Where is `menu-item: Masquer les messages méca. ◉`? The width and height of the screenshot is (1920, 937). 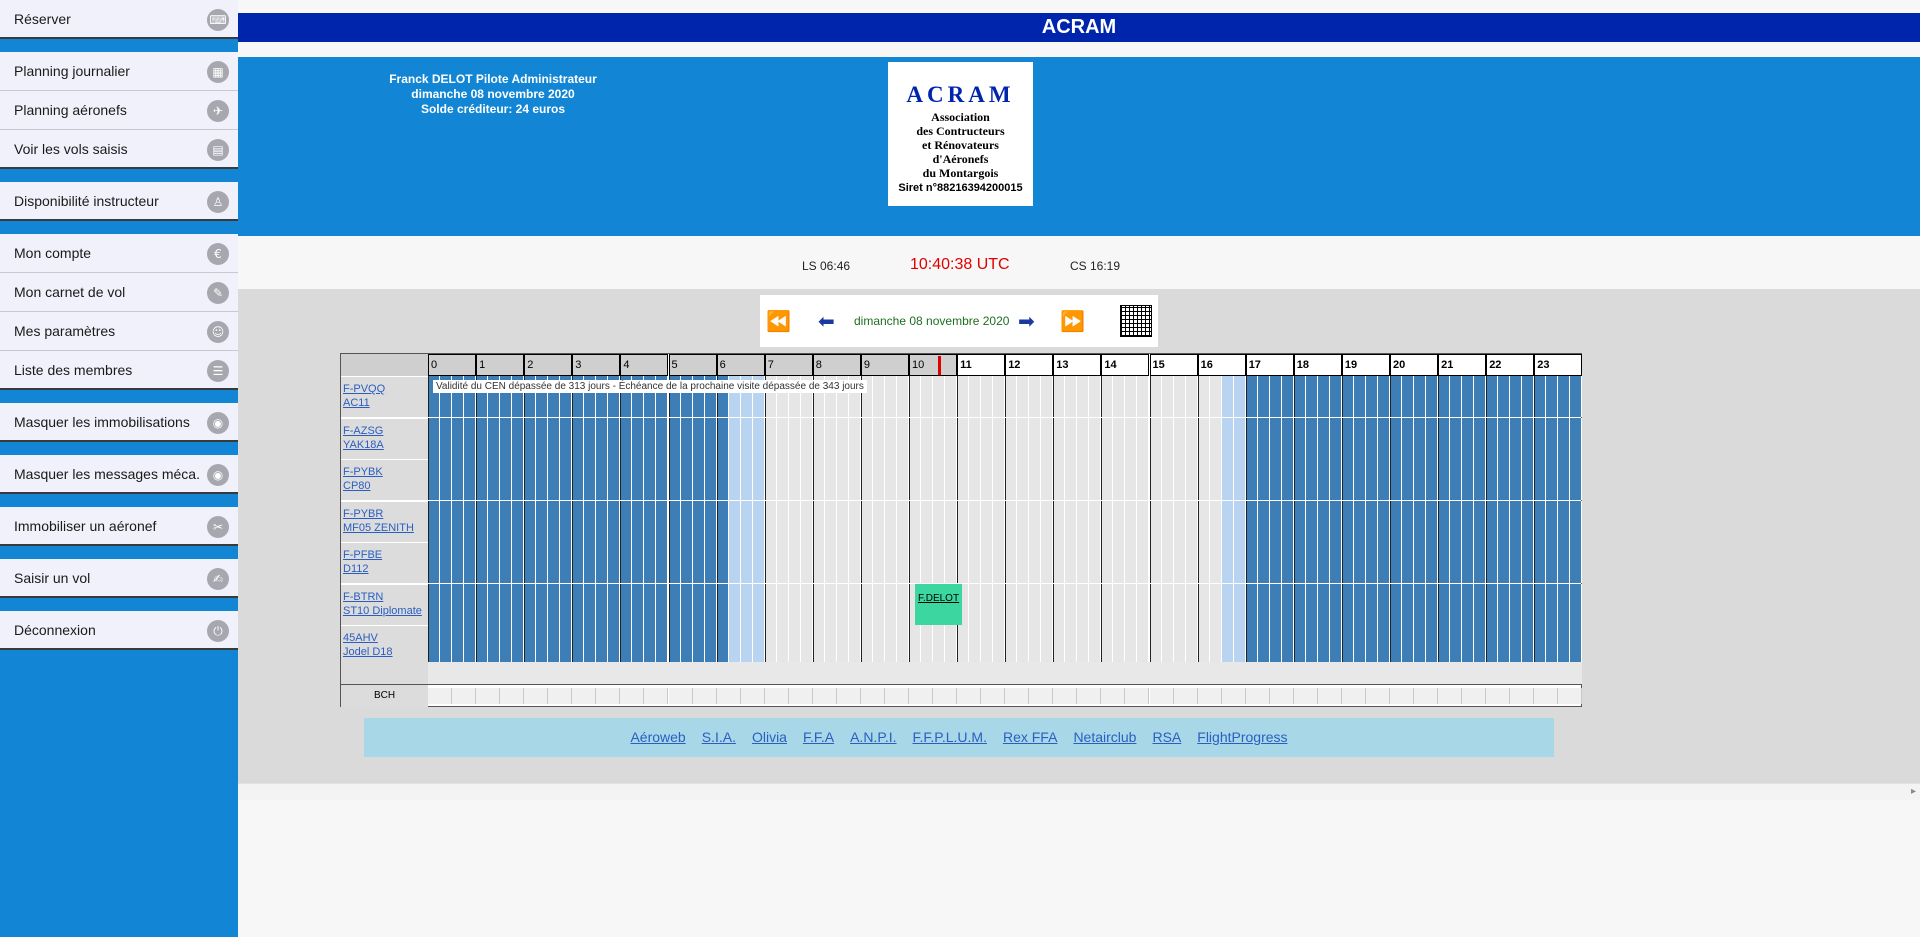
menu-item: Masquer les messages méca. ◉ is located at coordinates (119, 474).